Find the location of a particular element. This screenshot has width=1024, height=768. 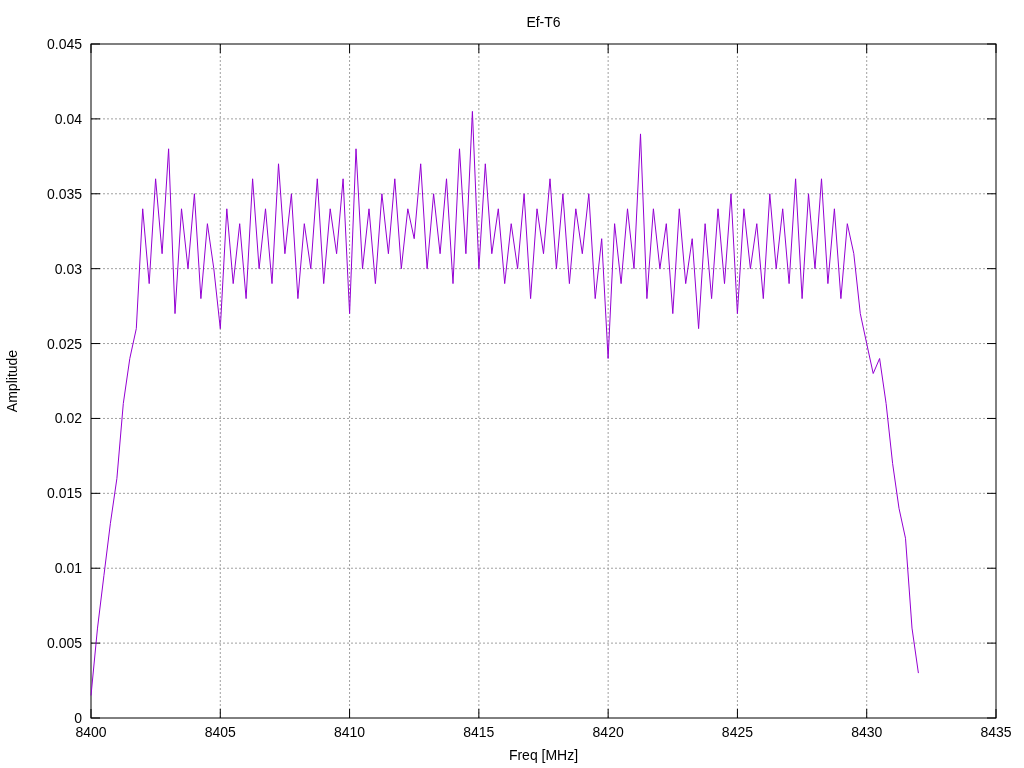

y-axis-label: Amplitude is located at coordinates (12, 381).